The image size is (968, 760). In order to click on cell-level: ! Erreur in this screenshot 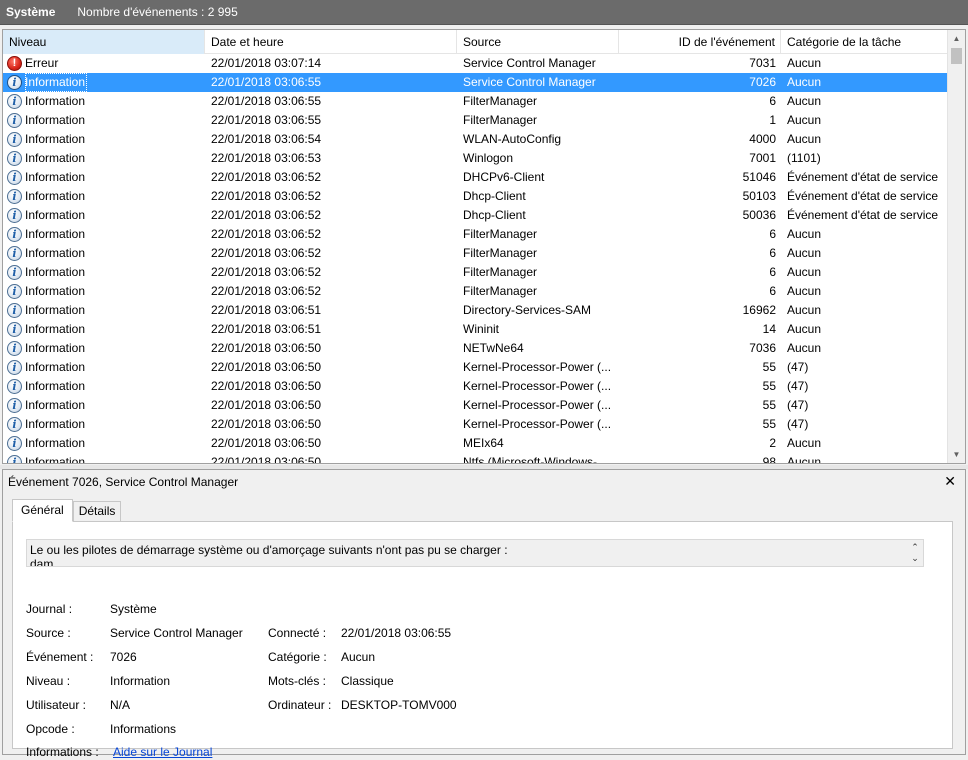, I will do `click(104, 63)`.